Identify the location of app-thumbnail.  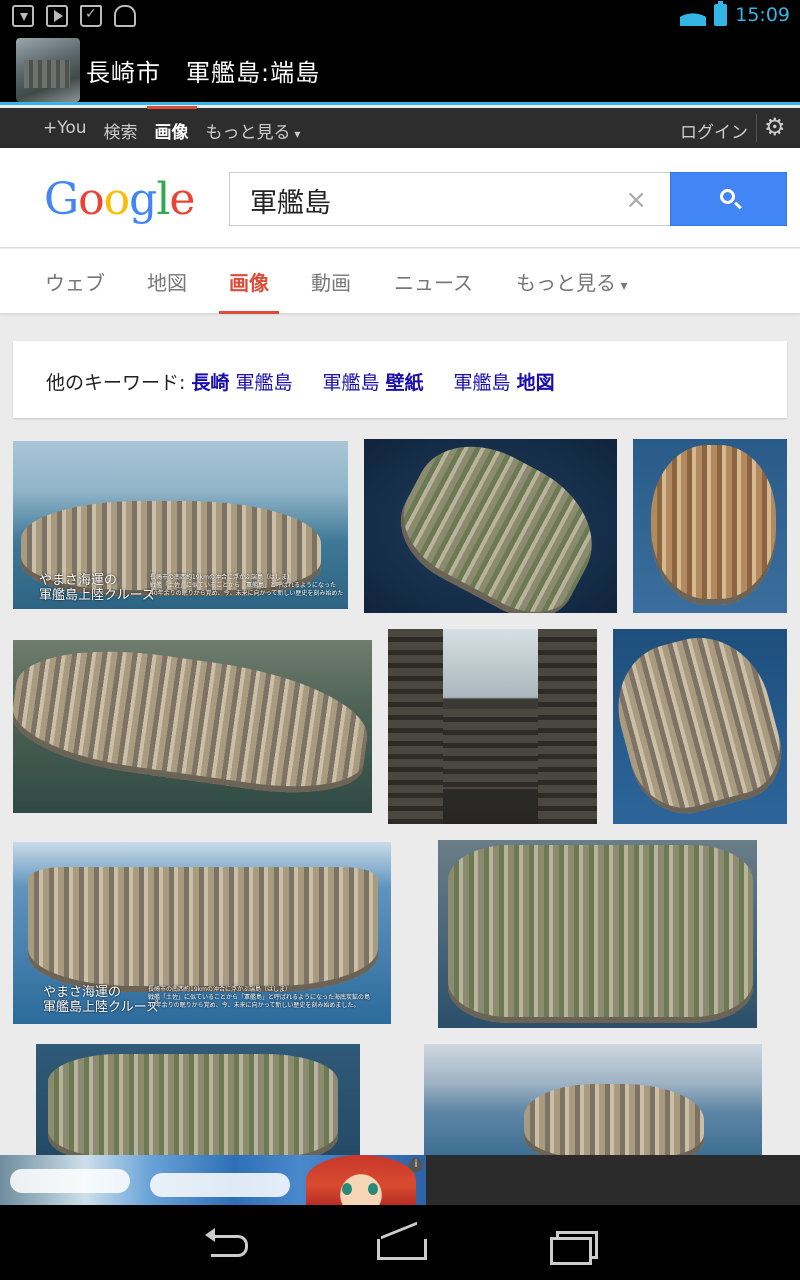
(48, 70).